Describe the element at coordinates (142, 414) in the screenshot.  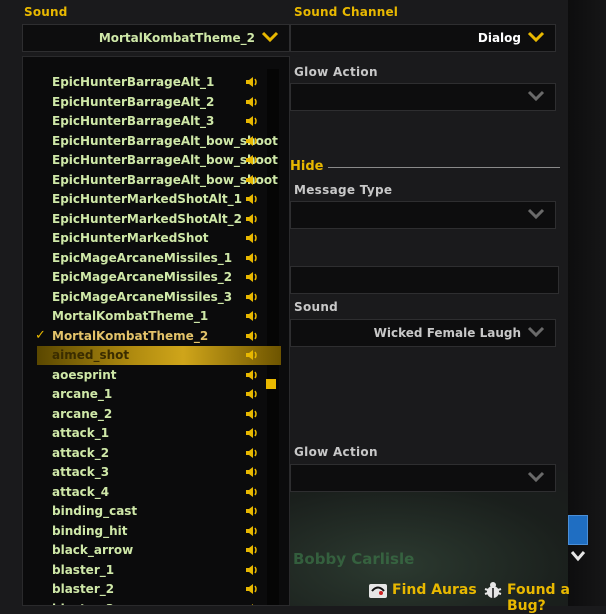
I see `sound-list-item: arcane_2` at that location.